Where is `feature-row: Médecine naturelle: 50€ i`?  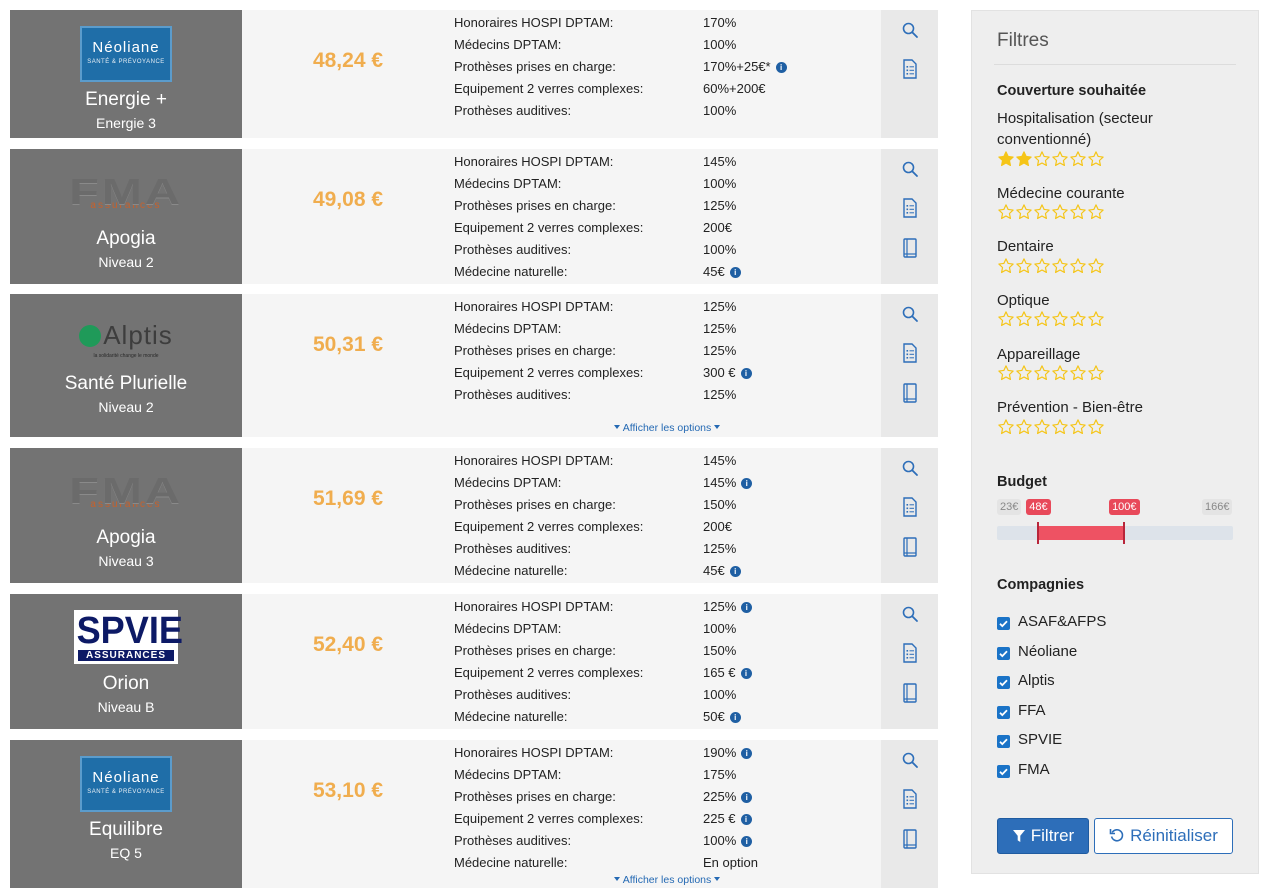
feature-row: Médecine naturelle: 50€ i is located at coordinates (667, 716).